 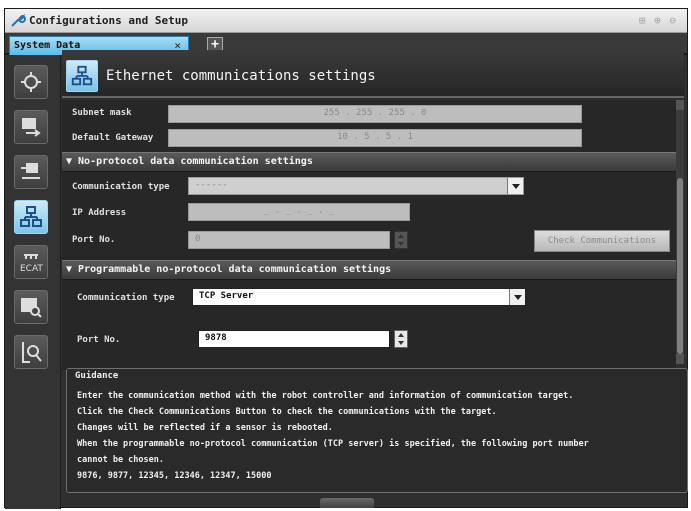 What do you see at coordinates (294, 339) in the screenshot?
I see `prog-port-field: 9878` at bounding box center [294, 339].